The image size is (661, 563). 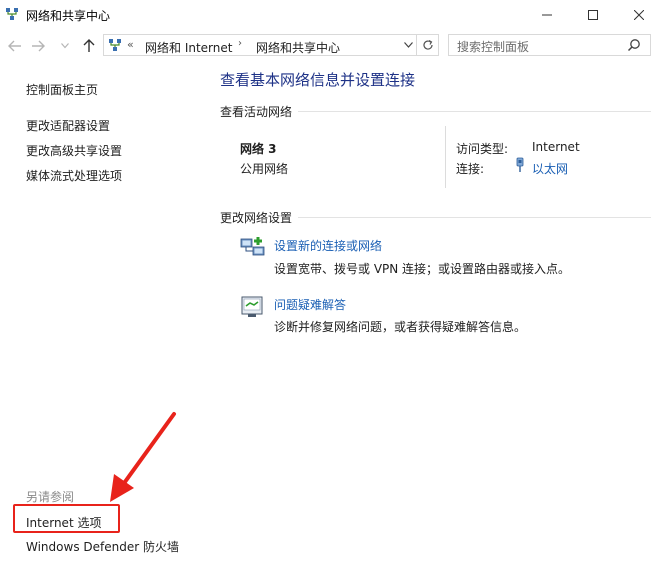 What do you see at coordinates (252, 246) in the screenshot?
I see `new-connection-icon` at bounding box center [252, 246].